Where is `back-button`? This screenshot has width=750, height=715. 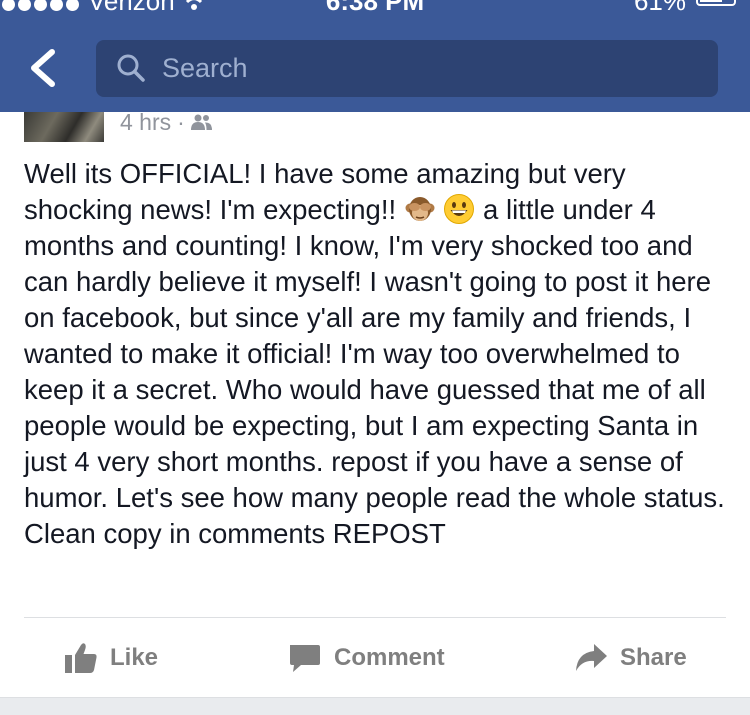 back-button is located at coordinates (44, 68).